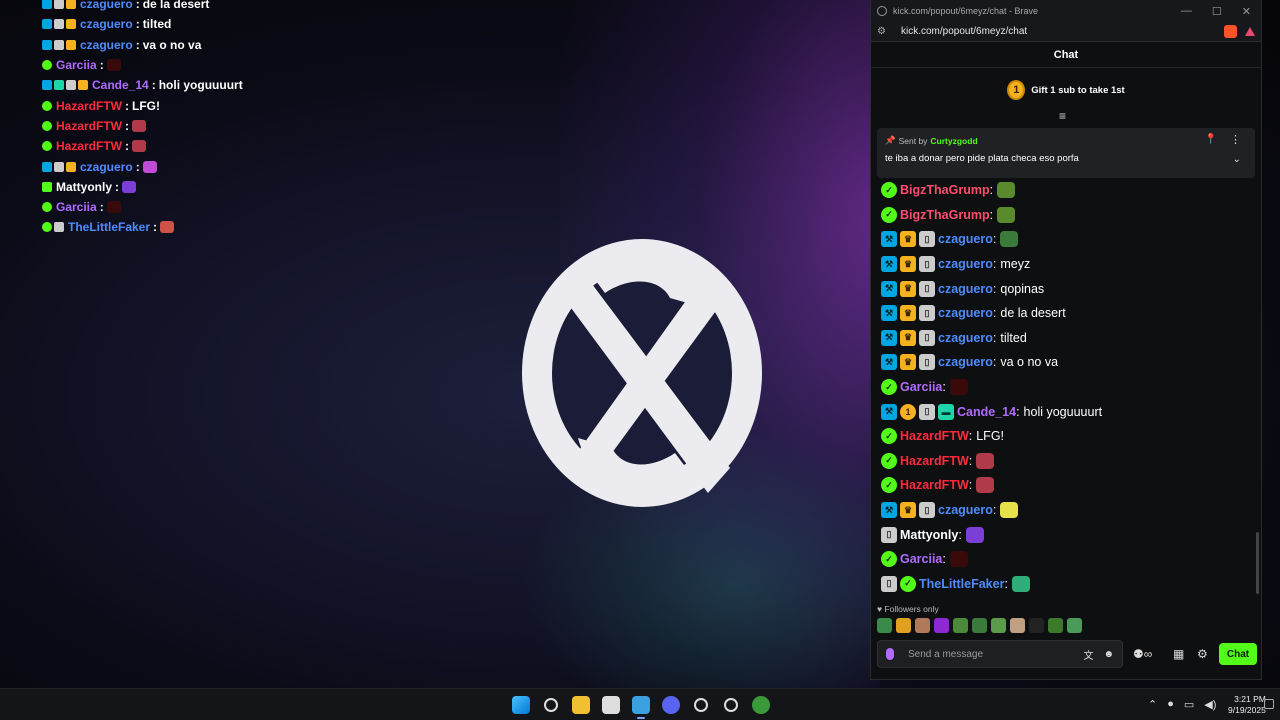  I want to click on address-bar: ⚙ kick.com/popout/6meyz/chat, so click(1066, 32).